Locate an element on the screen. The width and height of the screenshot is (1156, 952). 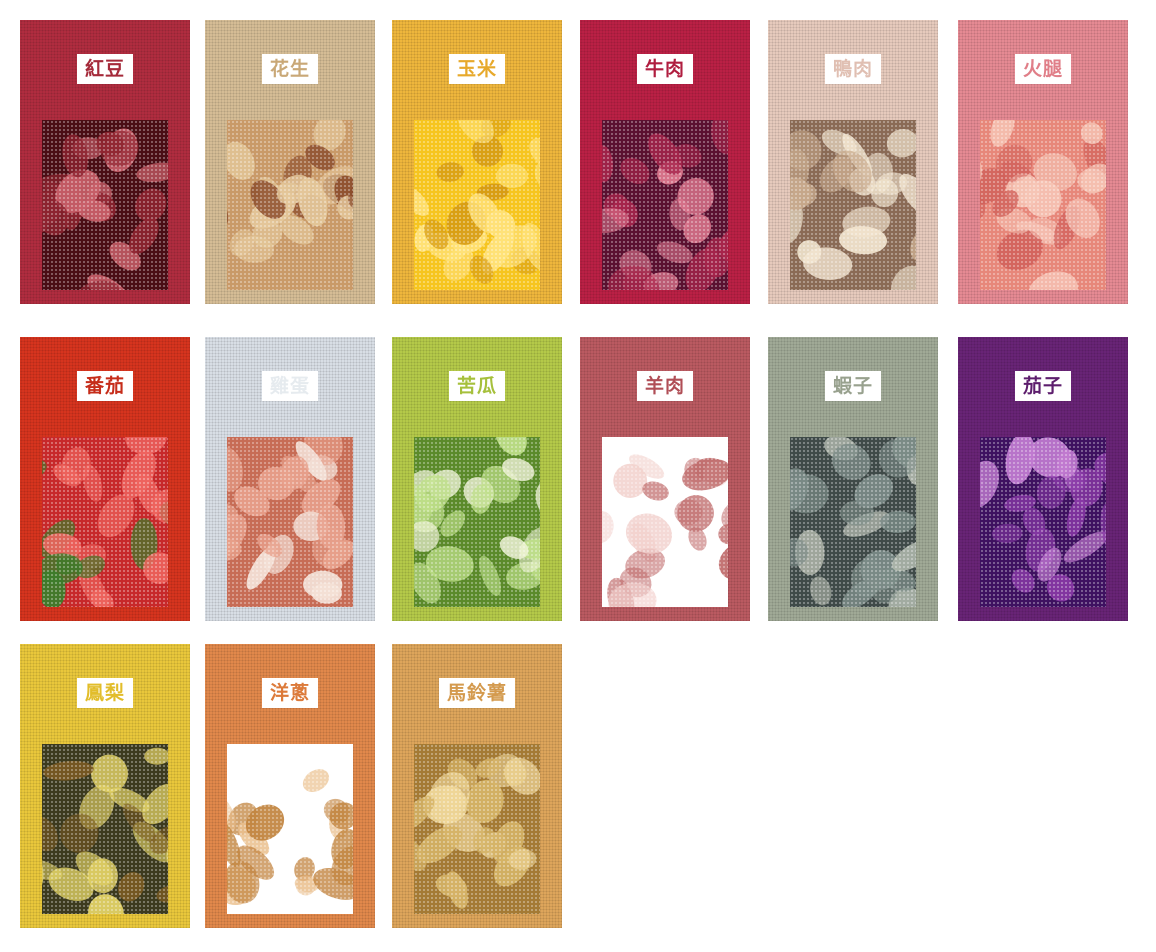
ingredient-card: 番茄 is located at coordinates (105, 479).